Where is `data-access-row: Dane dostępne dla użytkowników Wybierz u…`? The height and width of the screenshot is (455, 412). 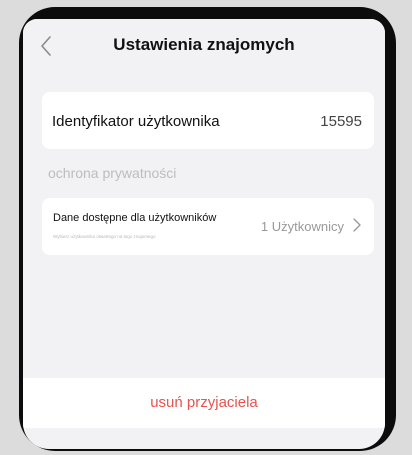
data-access-row: Dane dostępne dla użytkowników Wybierz u… is located at coordinates (208, 226).